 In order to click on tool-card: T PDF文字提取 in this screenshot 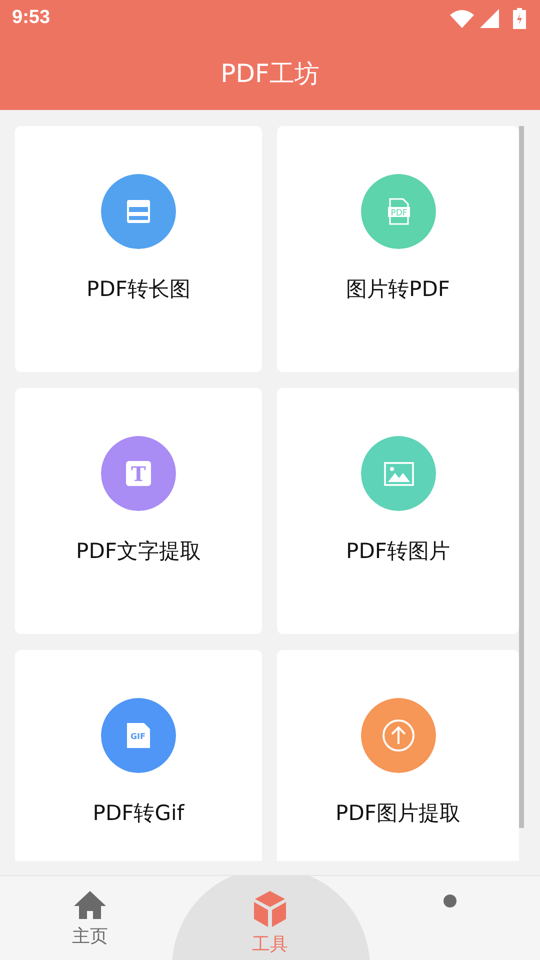, I will do `click(138, 511)`.